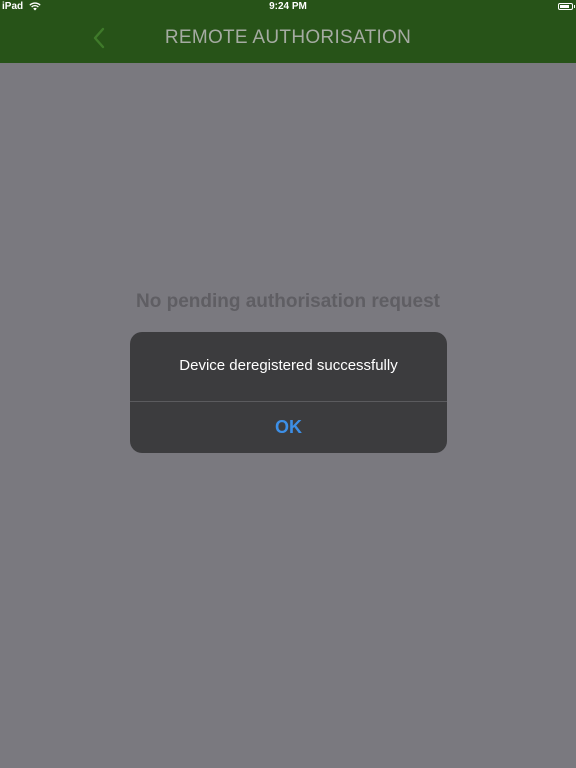 The height and width of the screenshot is (768, 576). Describe the element at coordinates (288, 365) in the screenshot. I see `alert-message: Device deregistered successfully` at that location.